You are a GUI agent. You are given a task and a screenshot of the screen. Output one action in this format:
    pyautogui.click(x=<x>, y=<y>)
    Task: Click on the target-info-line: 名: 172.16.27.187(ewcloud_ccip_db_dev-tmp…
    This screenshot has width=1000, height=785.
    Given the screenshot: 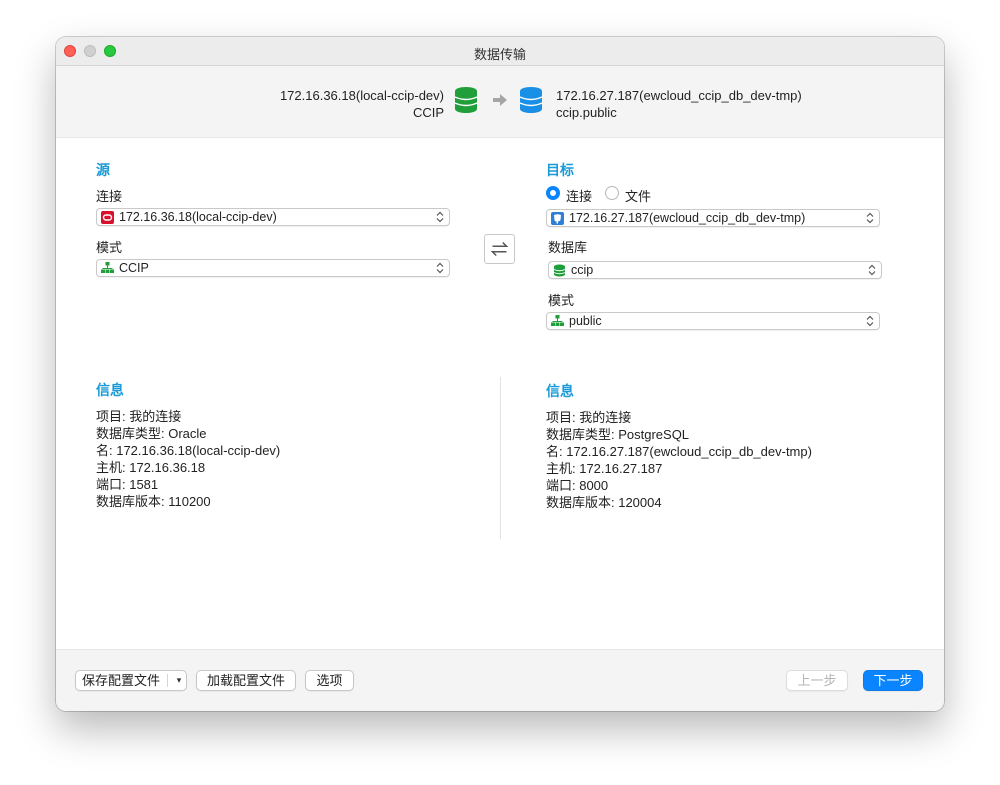 What is the action you would take?
    pyautogui.click(x=679, y=451)
    